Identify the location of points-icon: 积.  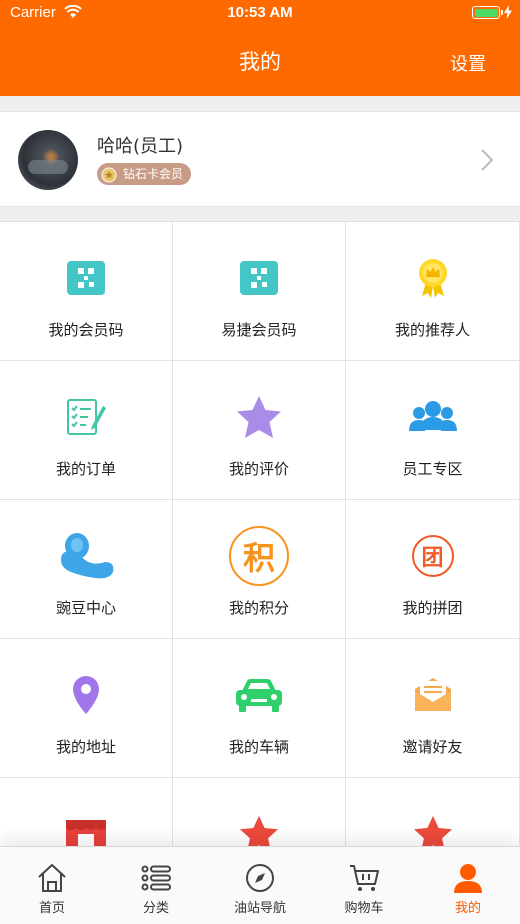
(259, 556).